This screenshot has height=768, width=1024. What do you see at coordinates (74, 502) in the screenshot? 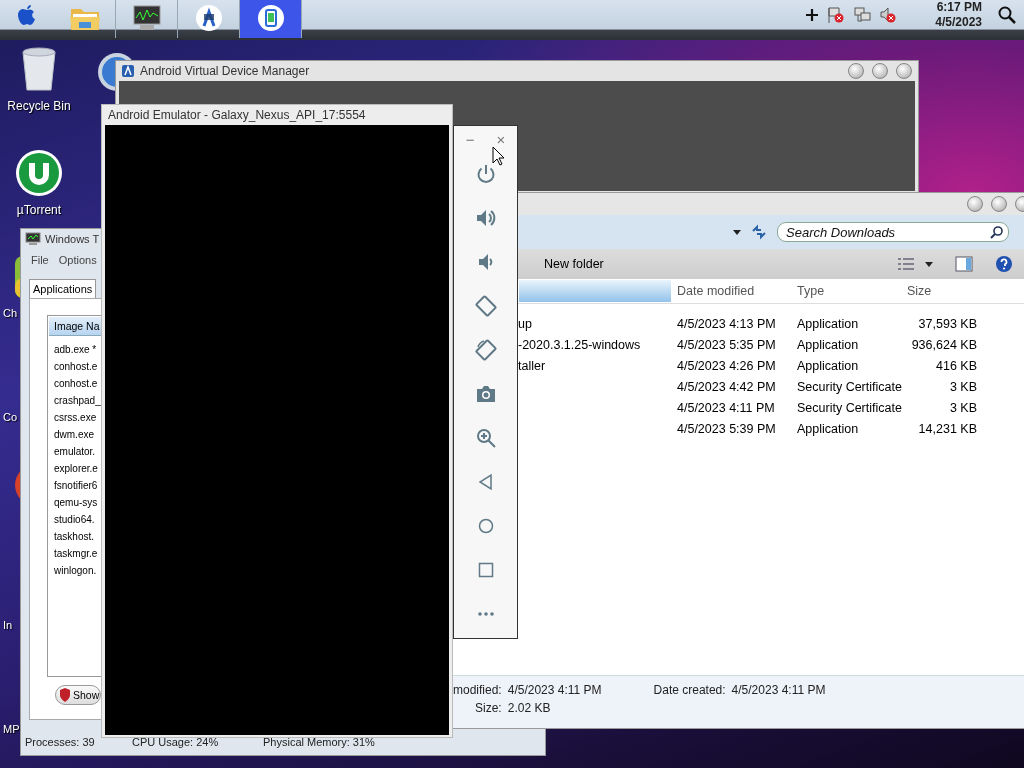
I see `process-name: qemu-sys` at bounding box center [74, 502].